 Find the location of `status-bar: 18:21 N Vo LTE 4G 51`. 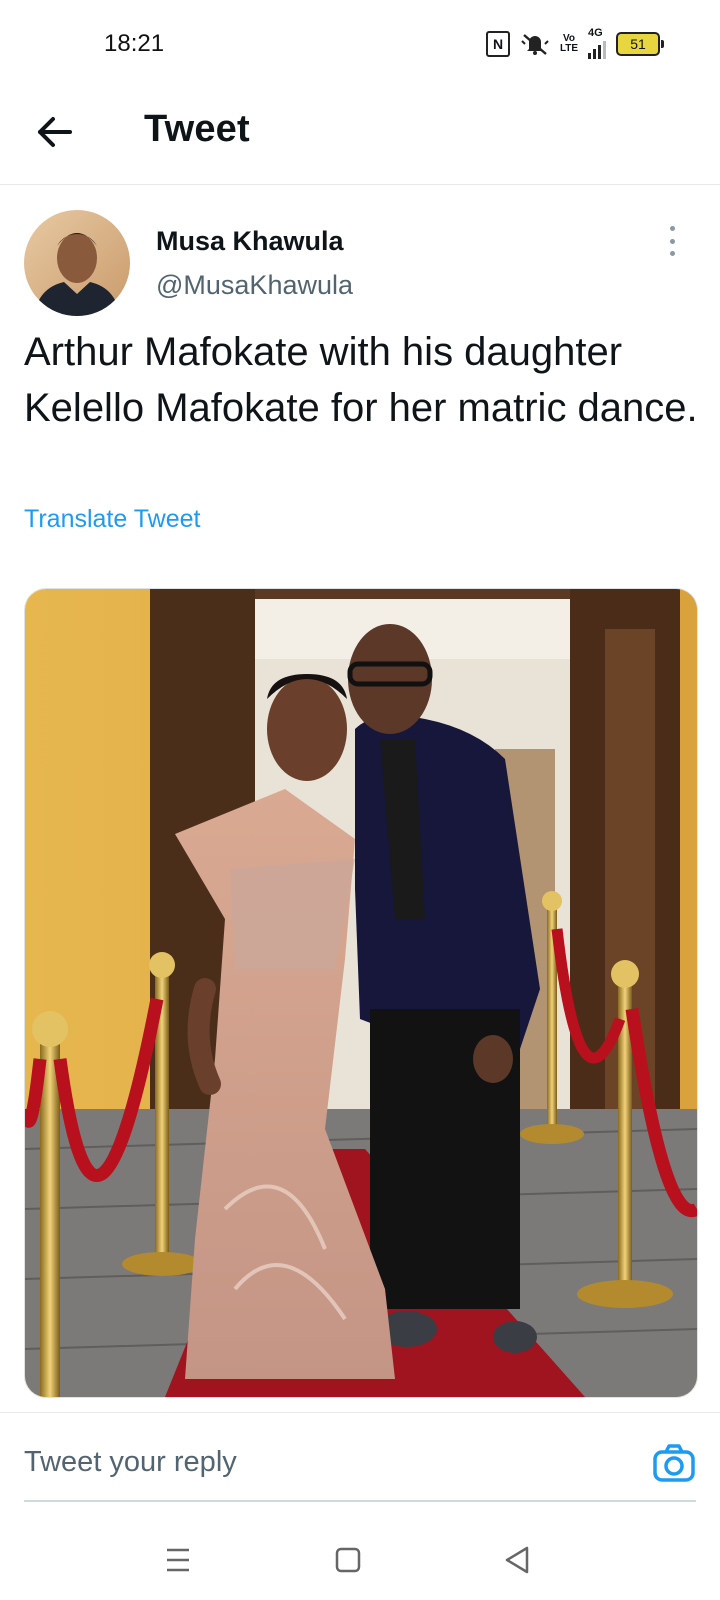

status-bar: 18:21 N Vo LTE 4G 51 is located at coordinates (360, 45).